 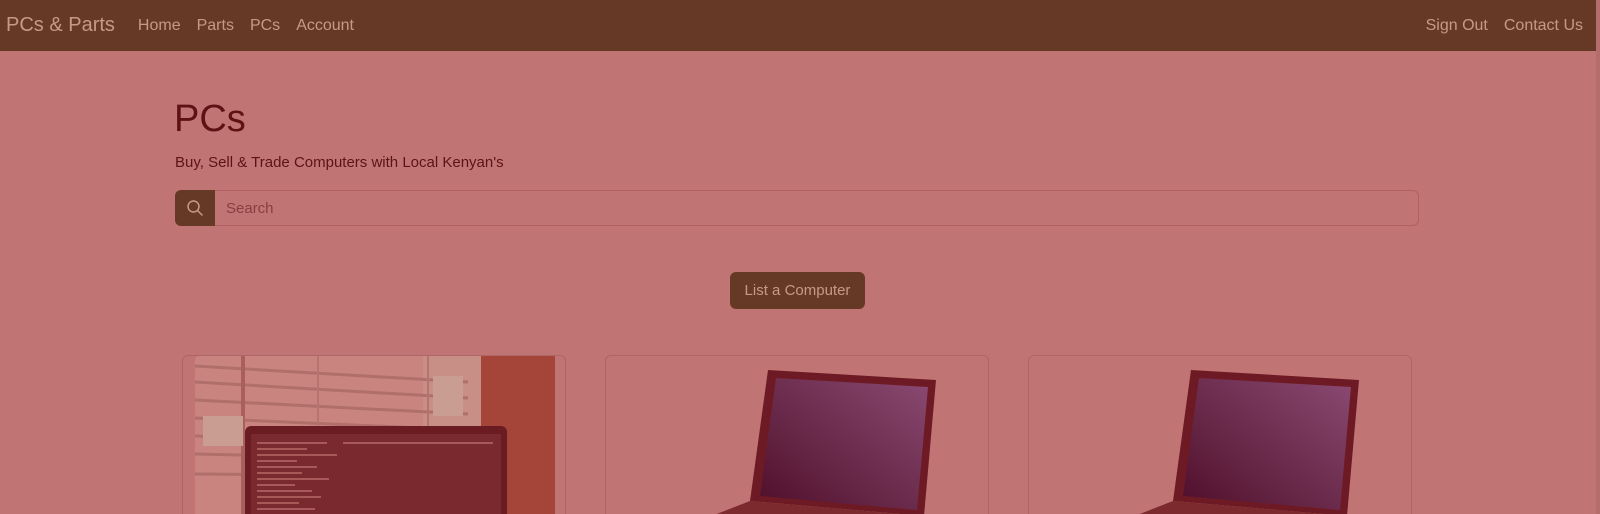 I want to click on main-nav: Home Parts PCs Account, so click(x=254, y=26).